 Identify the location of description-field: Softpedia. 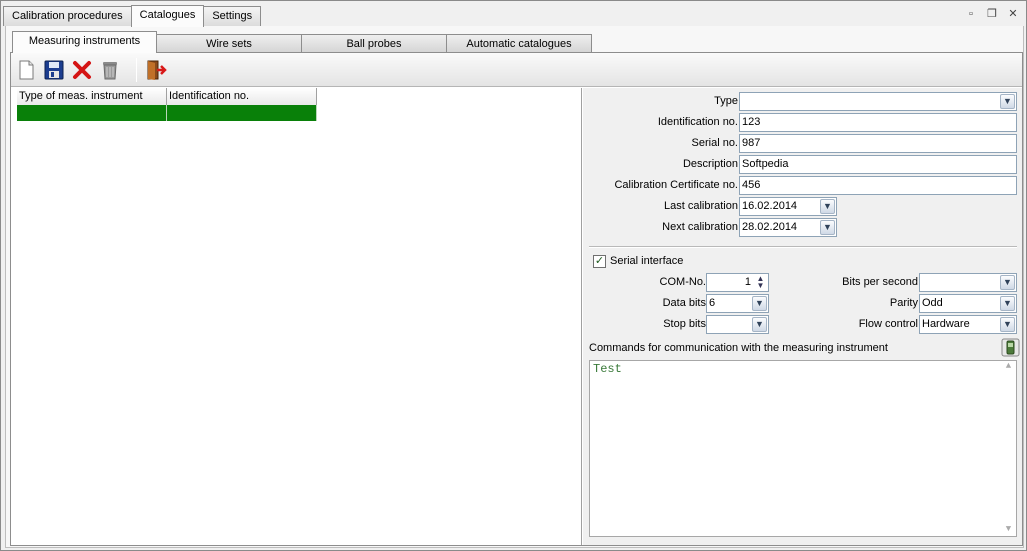
(878, 164).